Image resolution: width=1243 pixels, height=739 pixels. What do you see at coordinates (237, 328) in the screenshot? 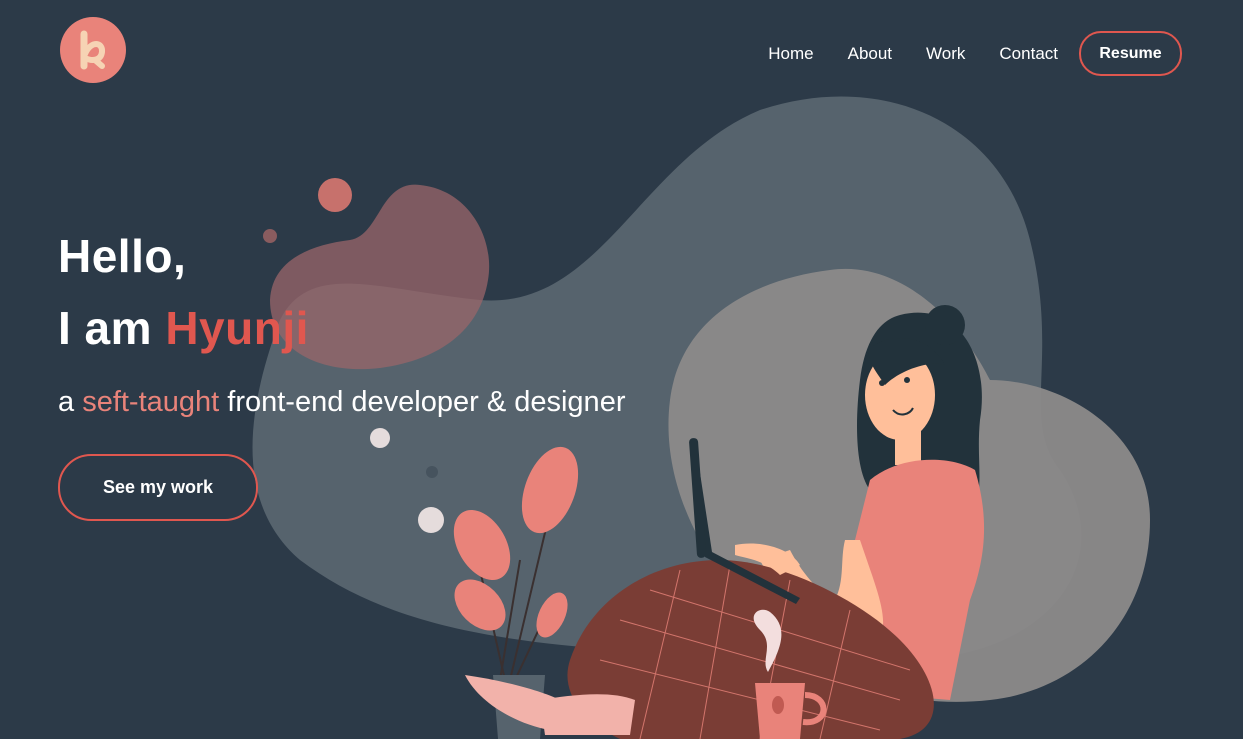
I see `hero-name: Hyunji` at bounding box center [237, 328].